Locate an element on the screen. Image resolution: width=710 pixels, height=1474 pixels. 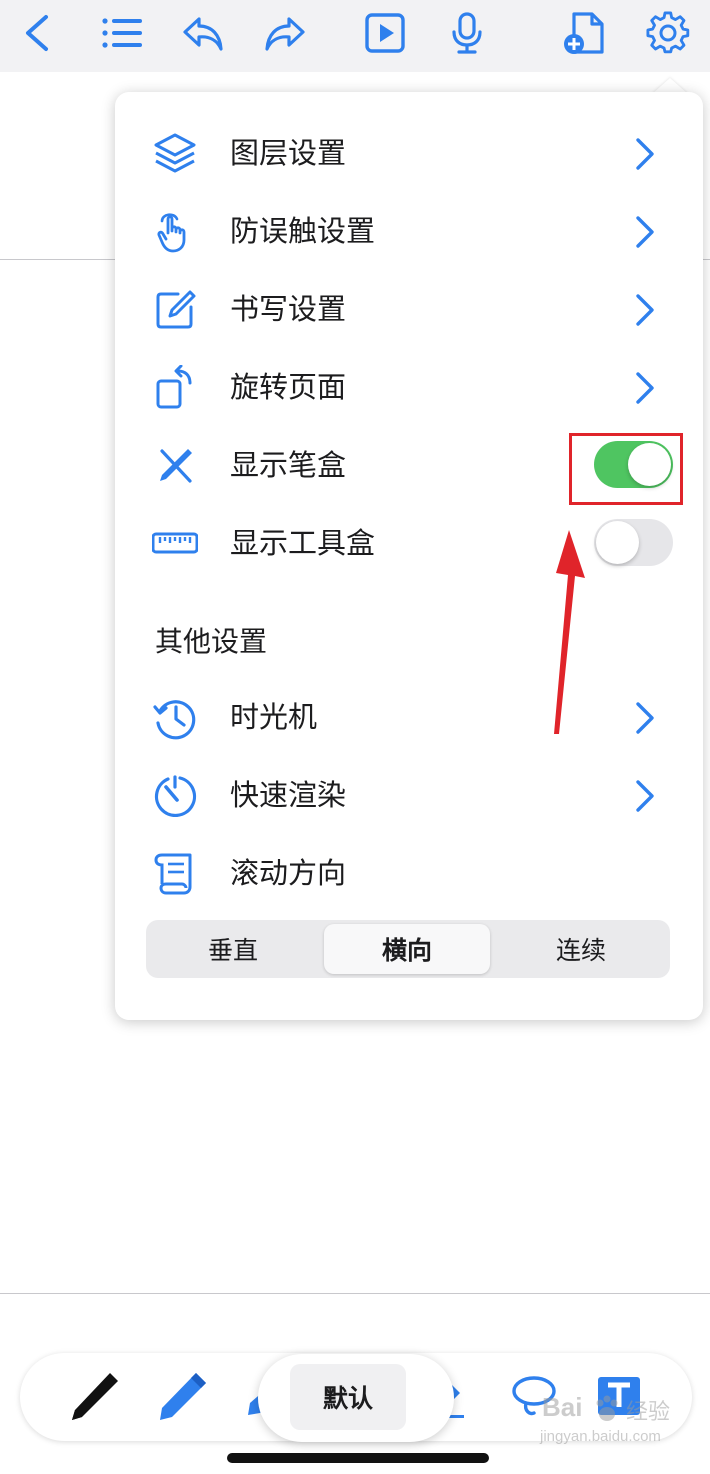
top-toolbar is located at coordinates (355, 36).